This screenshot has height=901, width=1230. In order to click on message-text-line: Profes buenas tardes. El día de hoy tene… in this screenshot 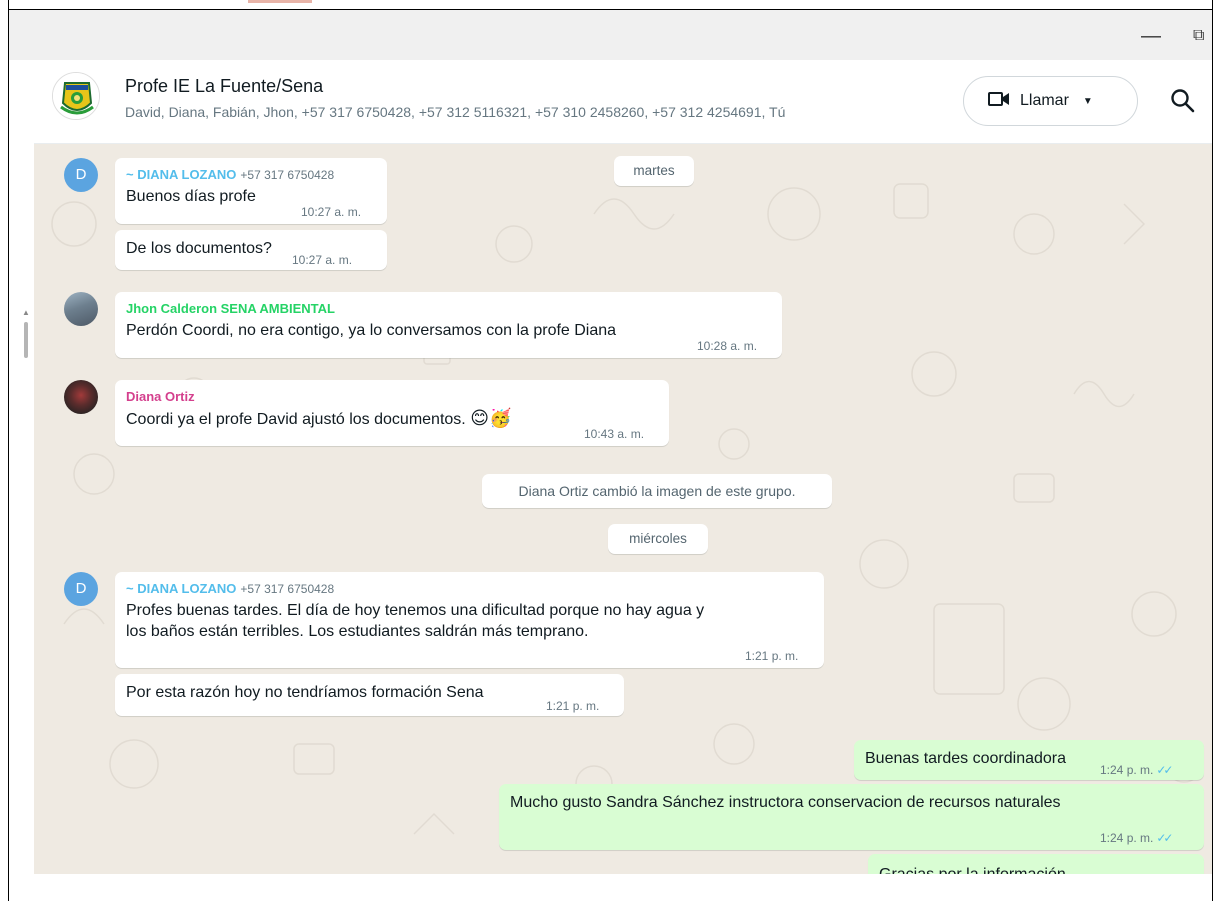, I will do `click(415, 610)`.